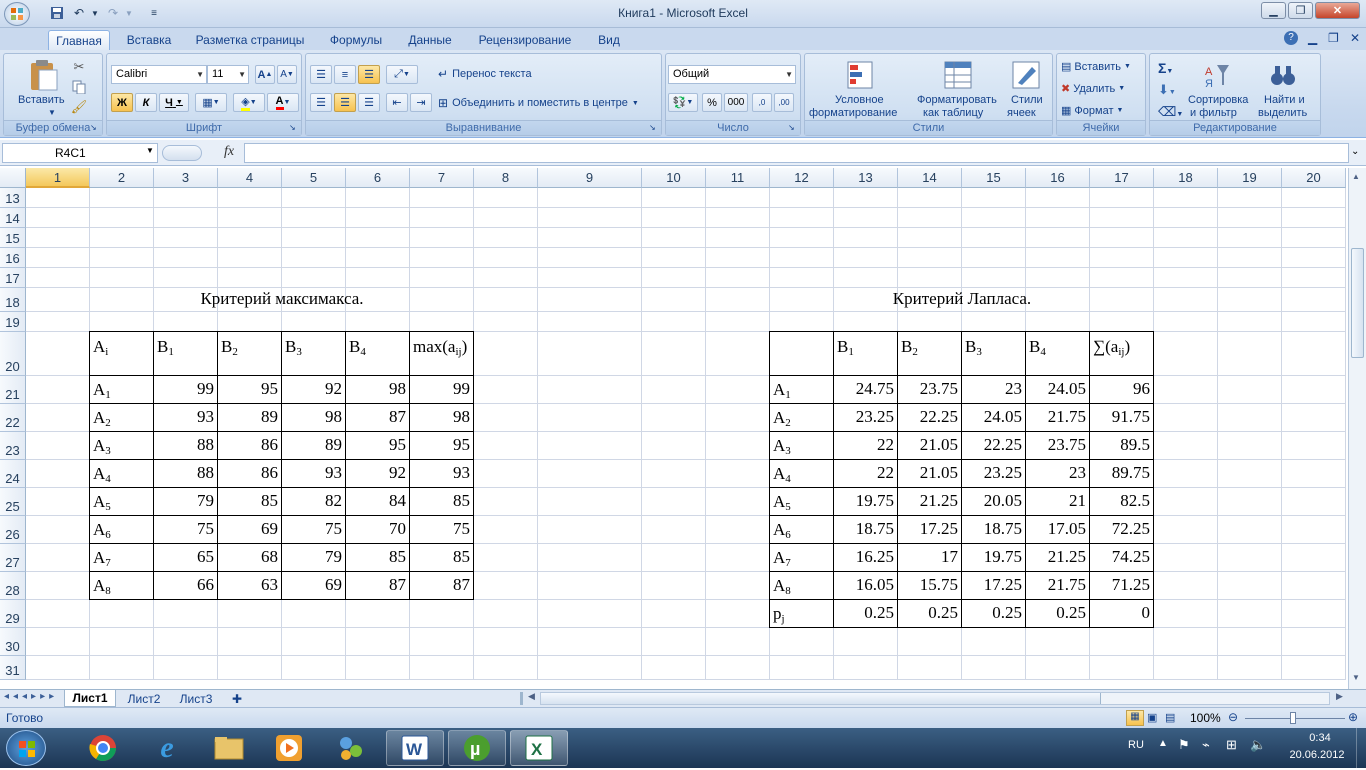 The image size is (1366, 770). What do you see at coordinates (229, 152) in the screenshot?
I see `insert-function-icon: fx` at bounding box center [229, 152].